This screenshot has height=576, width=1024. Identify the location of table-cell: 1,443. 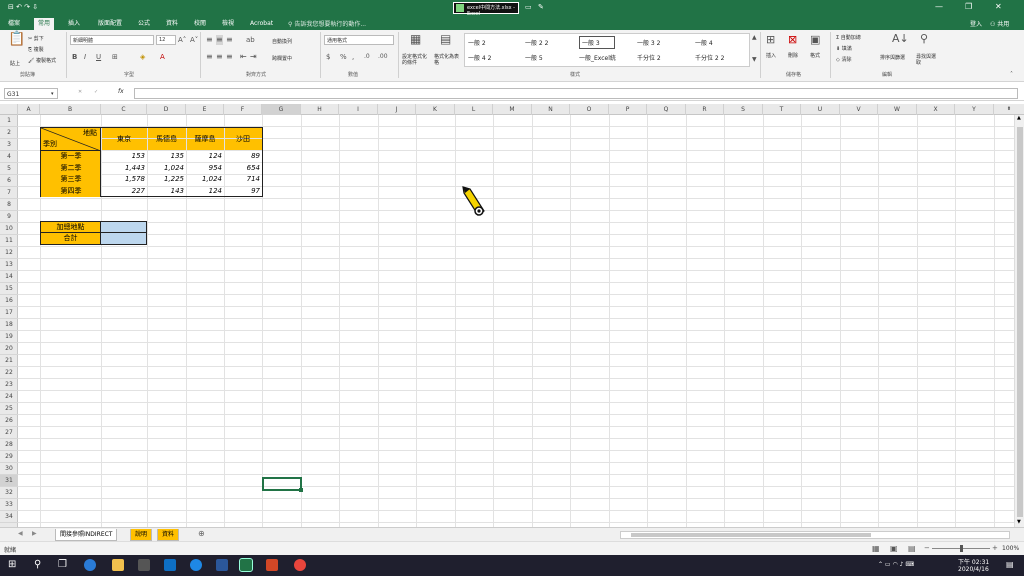
(124, 168).